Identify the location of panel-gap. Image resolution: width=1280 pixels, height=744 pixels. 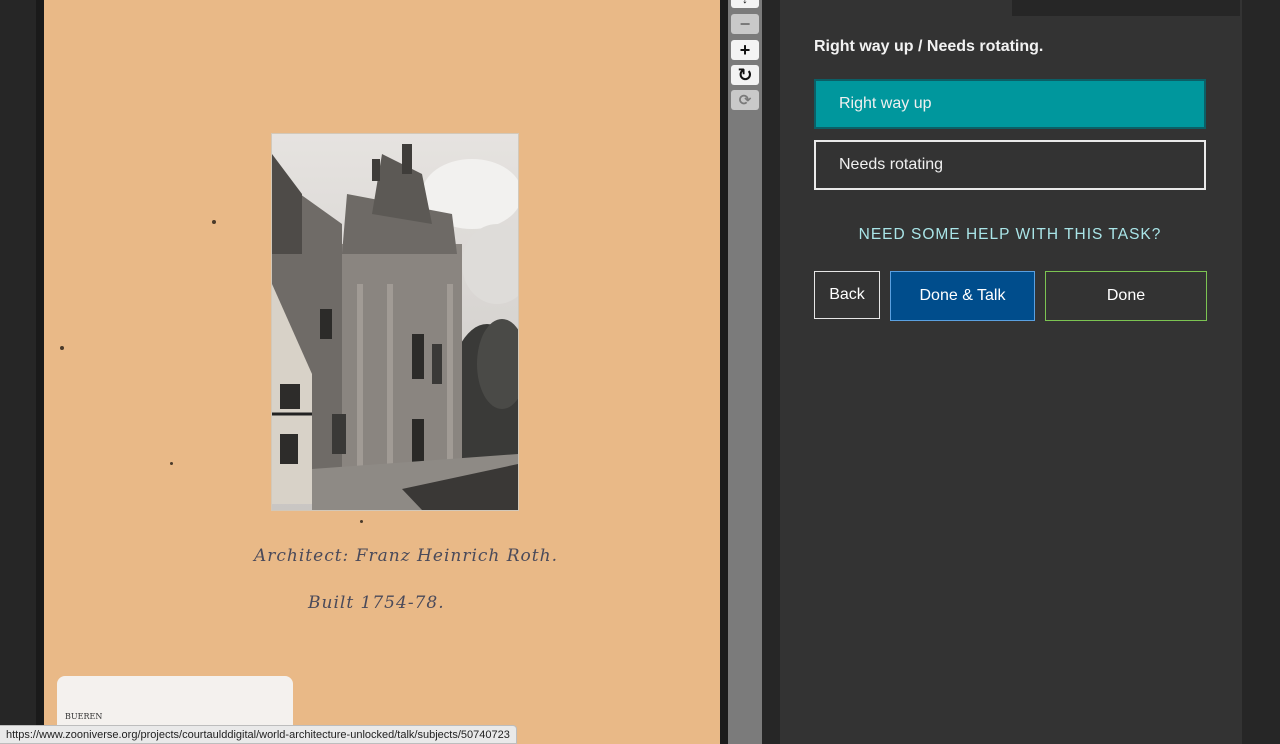
(771, 372).